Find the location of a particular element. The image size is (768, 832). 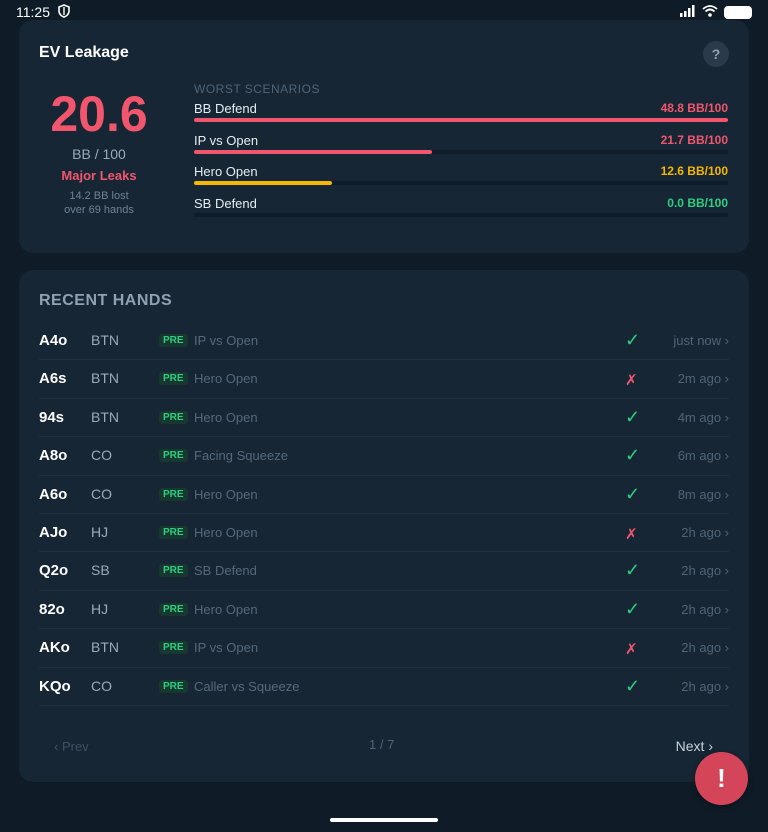

hand-row: A4o BTN PRE IP vs Open ✓ just now › is located at coordinates (384, 341).